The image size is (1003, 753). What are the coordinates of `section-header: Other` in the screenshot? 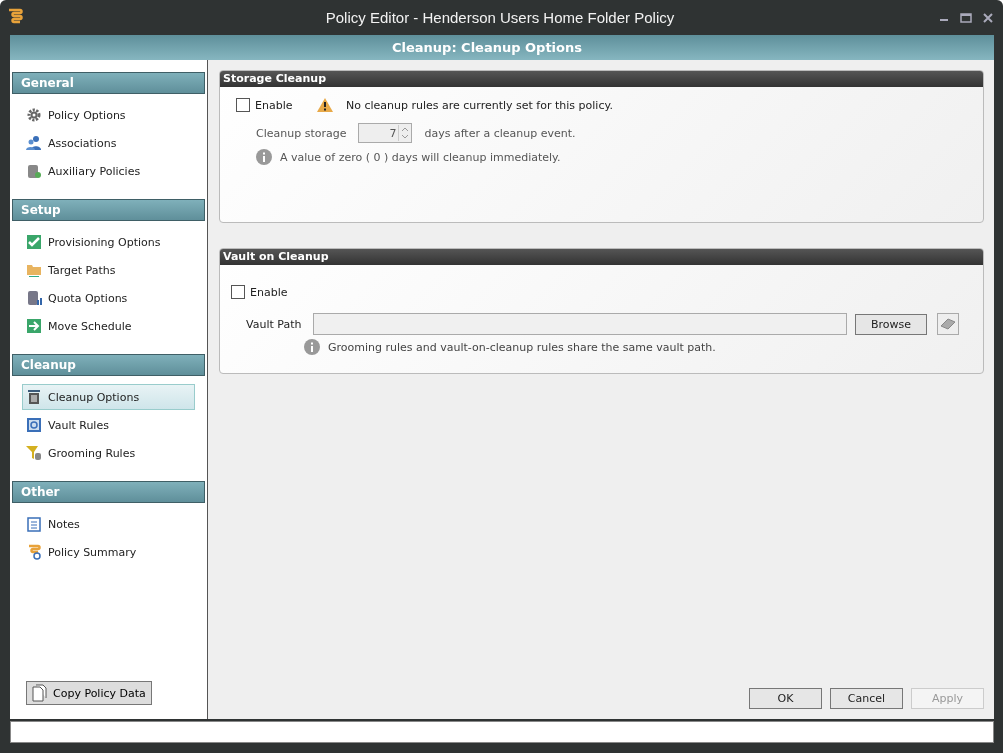 It's located at (108, 492).